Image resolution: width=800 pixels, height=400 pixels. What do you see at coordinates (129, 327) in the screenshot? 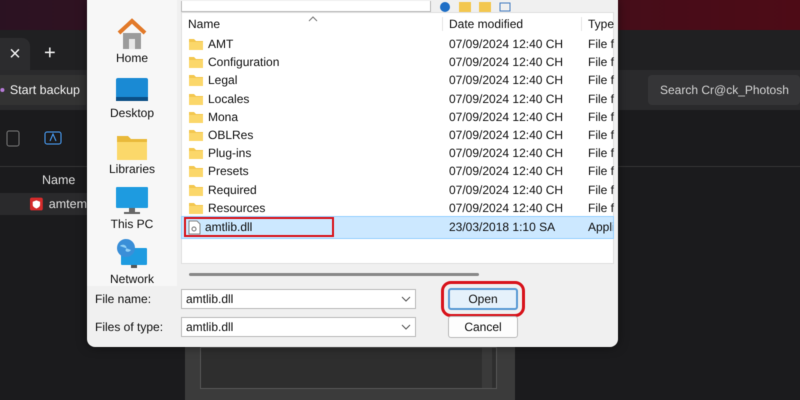
I see `field-label: Files of type:` at bounding box center [129, 327].